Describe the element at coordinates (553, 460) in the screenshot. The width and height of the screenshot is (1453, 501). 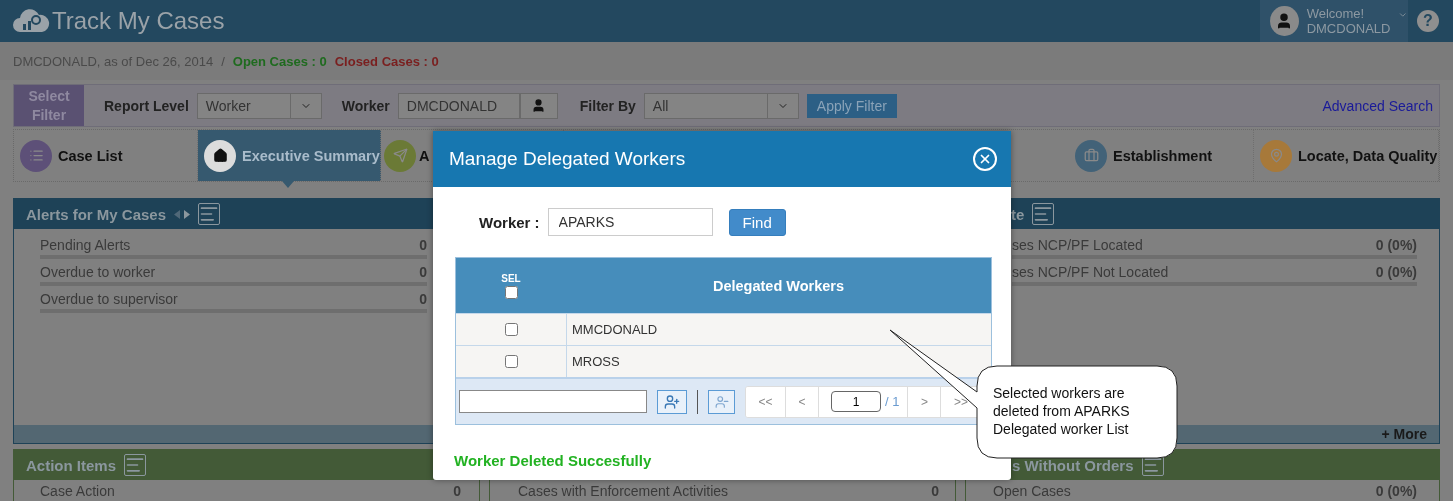
I see `success-message: Worker Deleted Succesfully` at that location.